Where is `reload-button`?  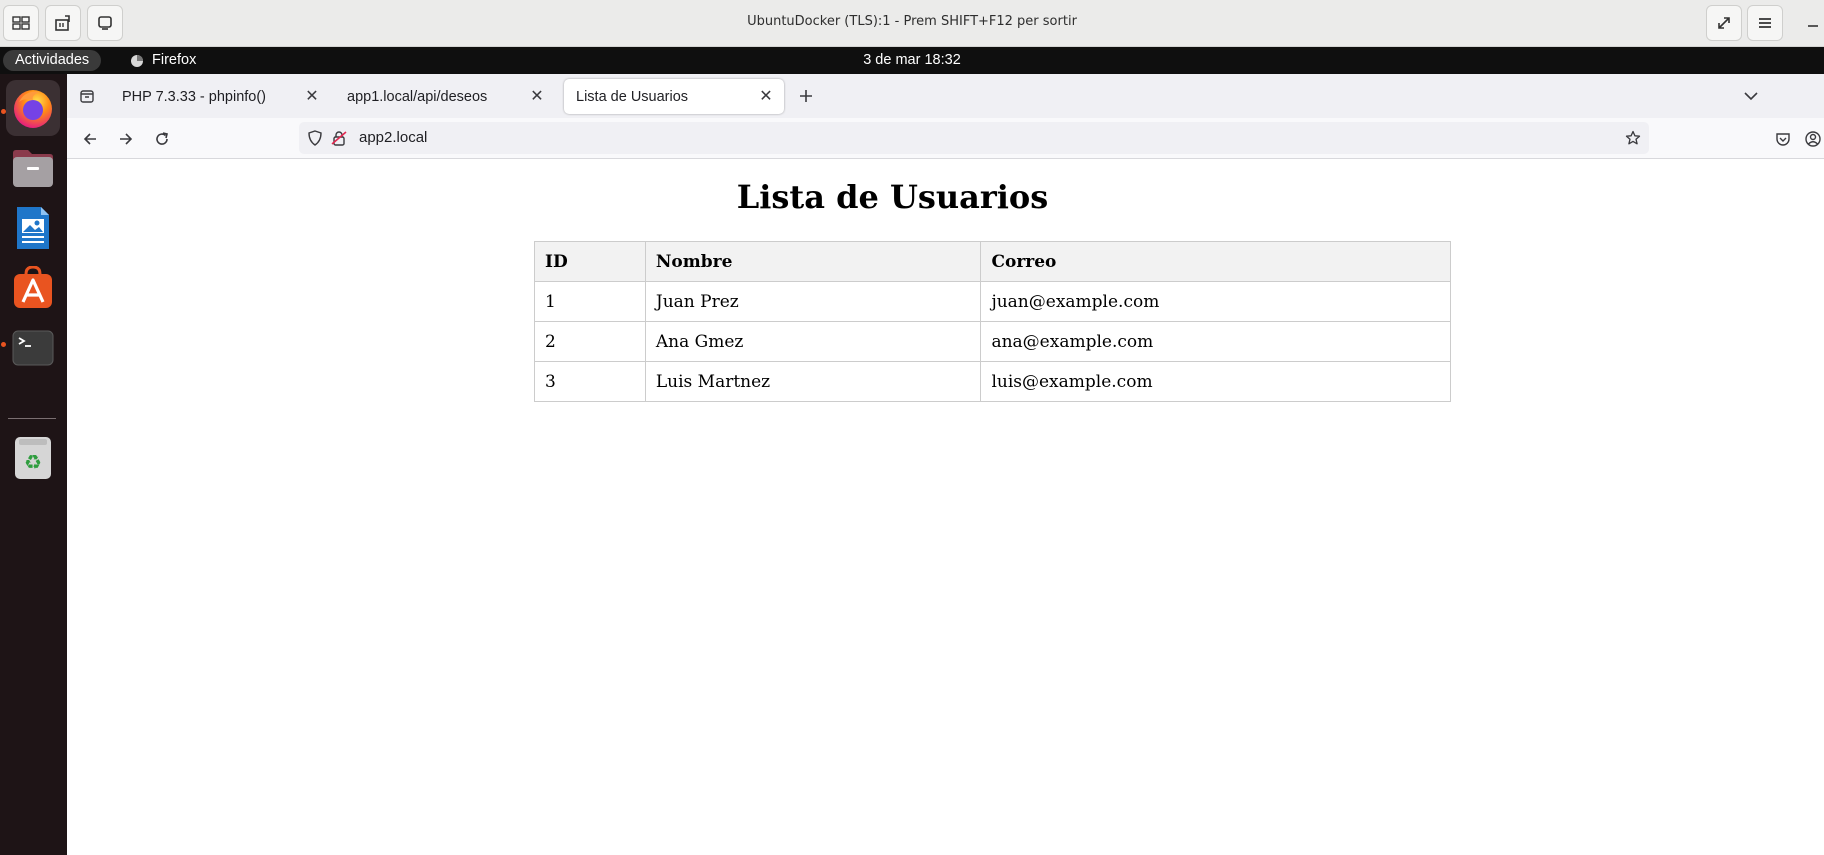 reload-button is located at coordinates (162, 139).